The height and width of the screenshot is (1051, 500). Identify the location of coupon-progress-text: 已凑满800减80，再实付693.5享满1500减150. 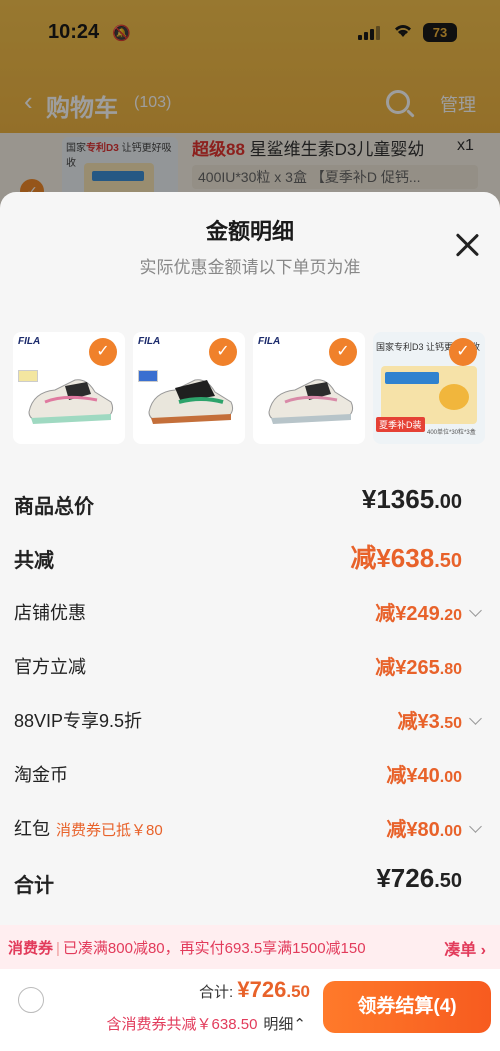
(214, 948).